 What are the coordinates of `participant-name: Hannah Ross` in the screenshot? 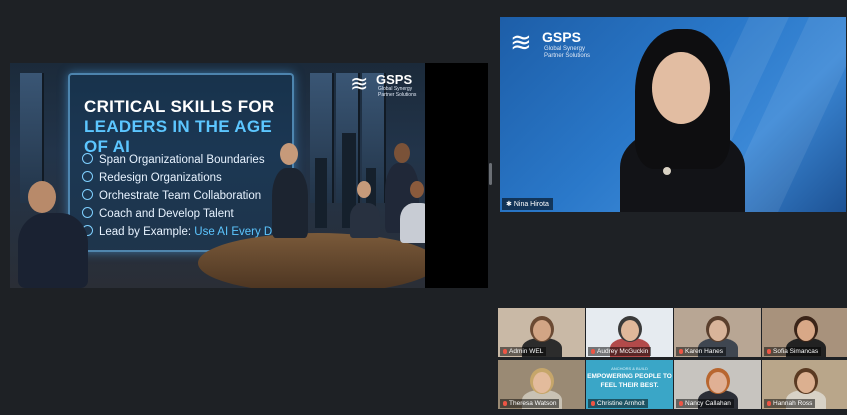 It's located at (790, 403).